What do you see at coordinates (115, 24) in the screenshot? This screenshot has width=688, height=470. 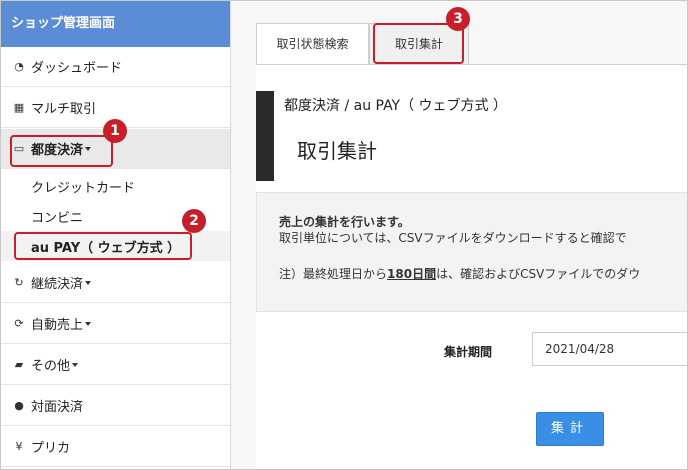 I see `sidebar-title: ショップ管理画面` at bounding box center [115, 24].